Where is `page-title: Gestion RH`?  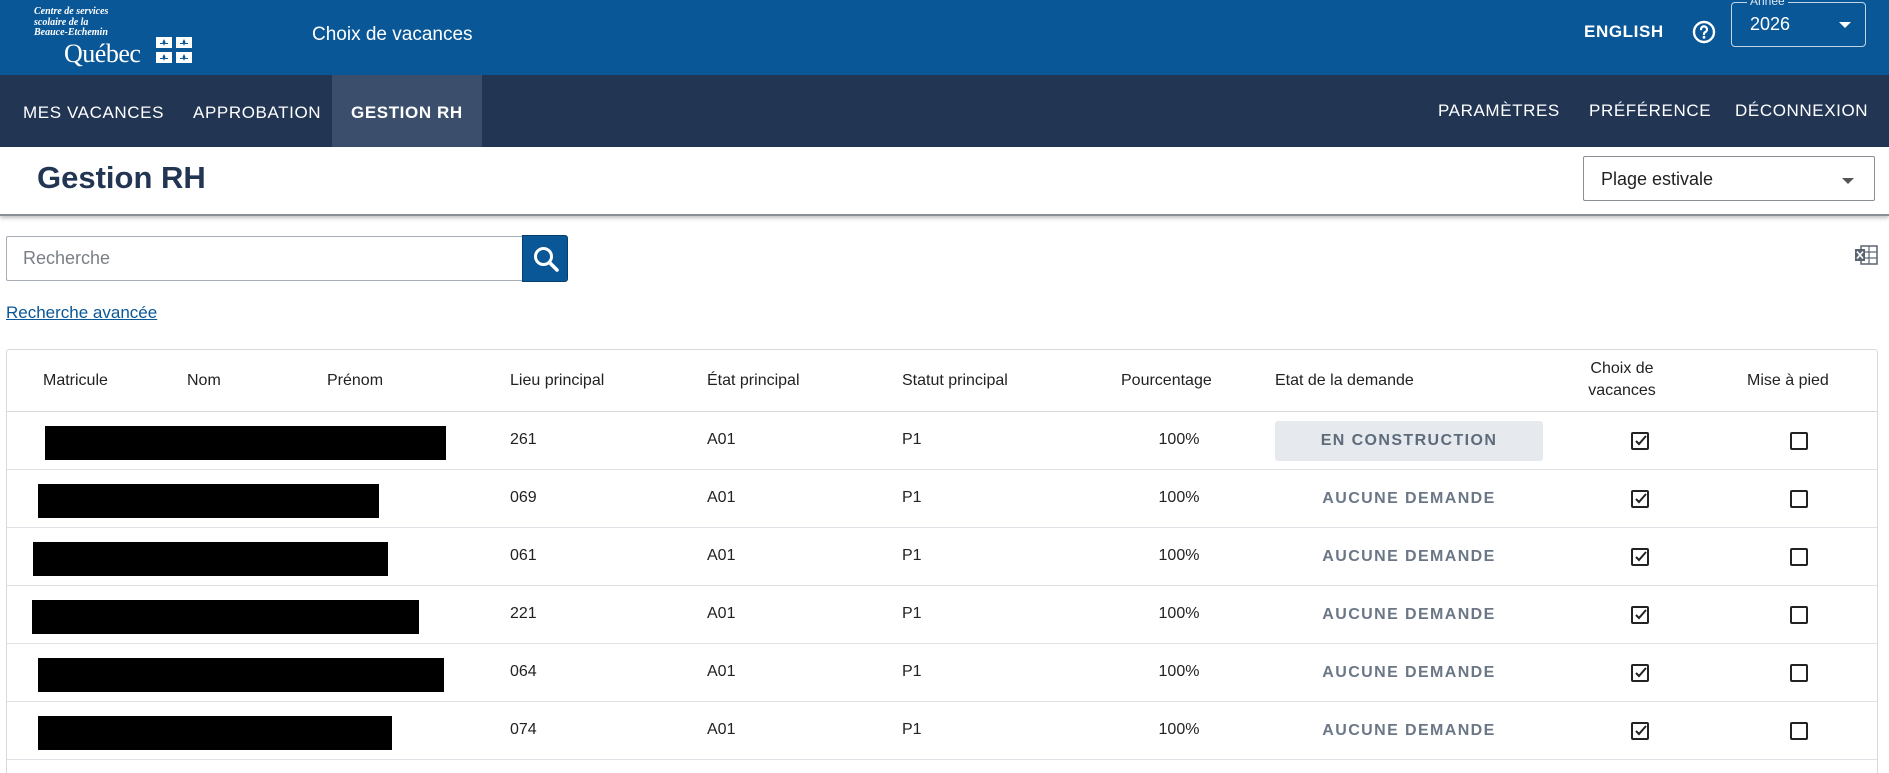
page-title: Gestion RH is located at coordinates (121, 177).